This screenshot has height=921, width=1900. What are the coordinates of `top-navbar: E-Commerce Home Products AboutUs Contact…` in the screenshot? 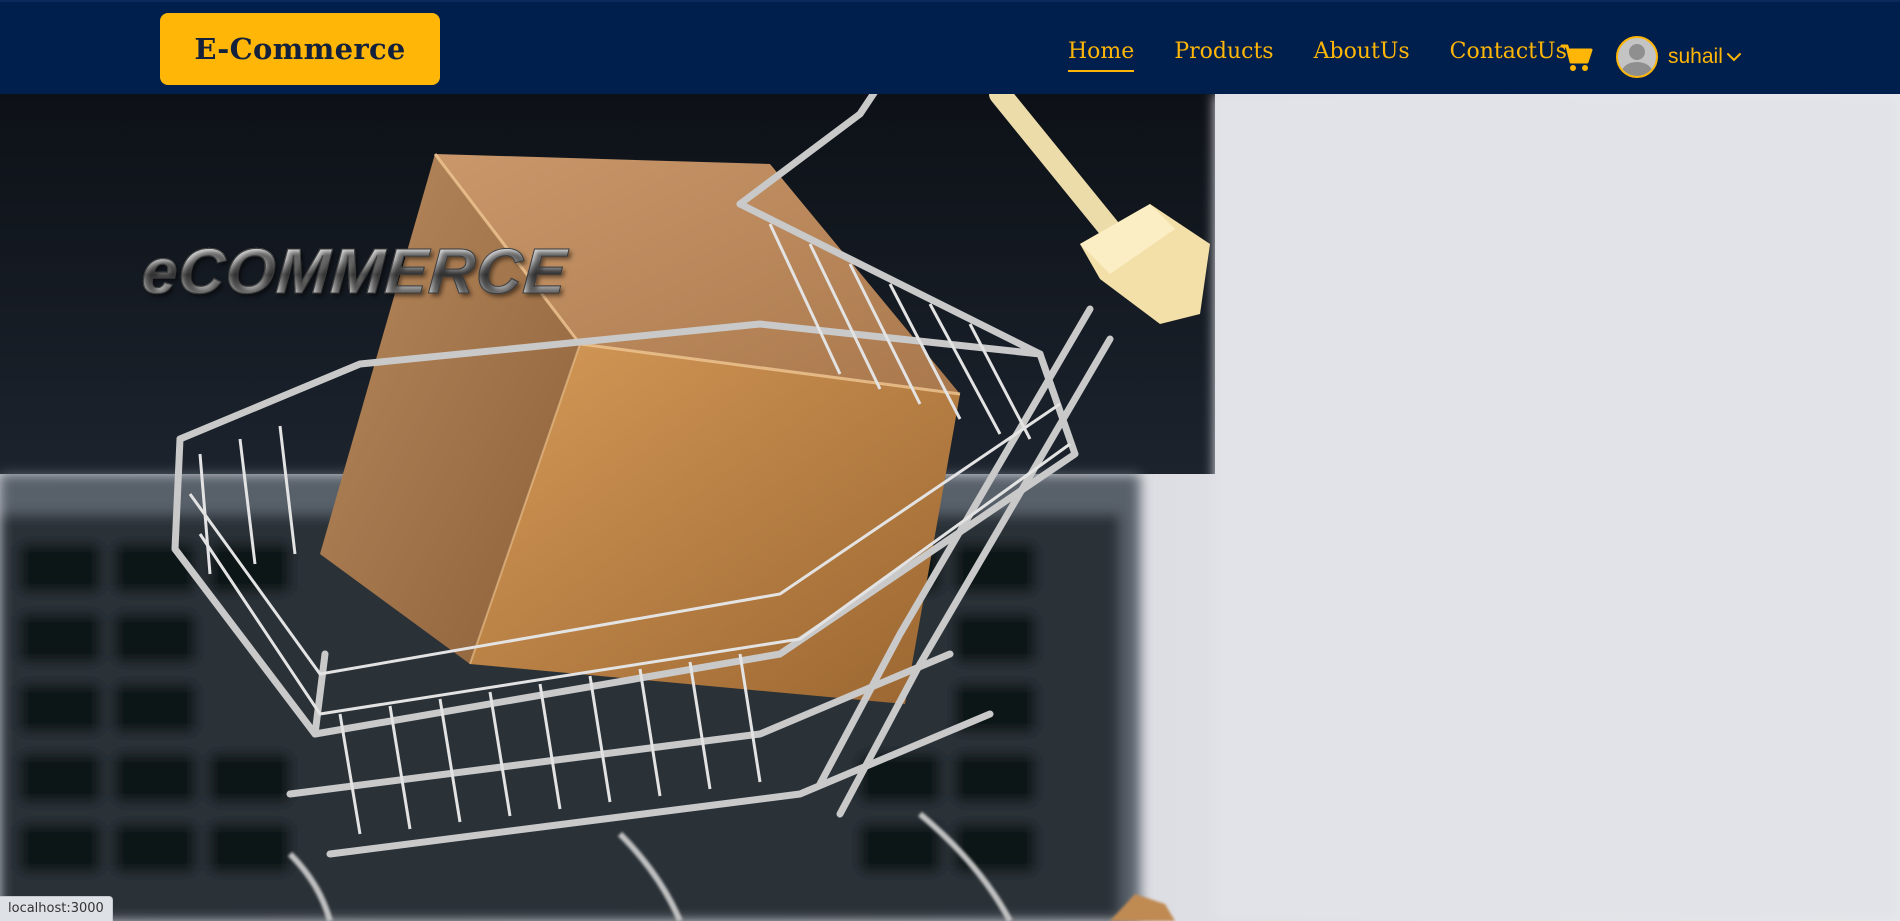 It's located at (950, 47).